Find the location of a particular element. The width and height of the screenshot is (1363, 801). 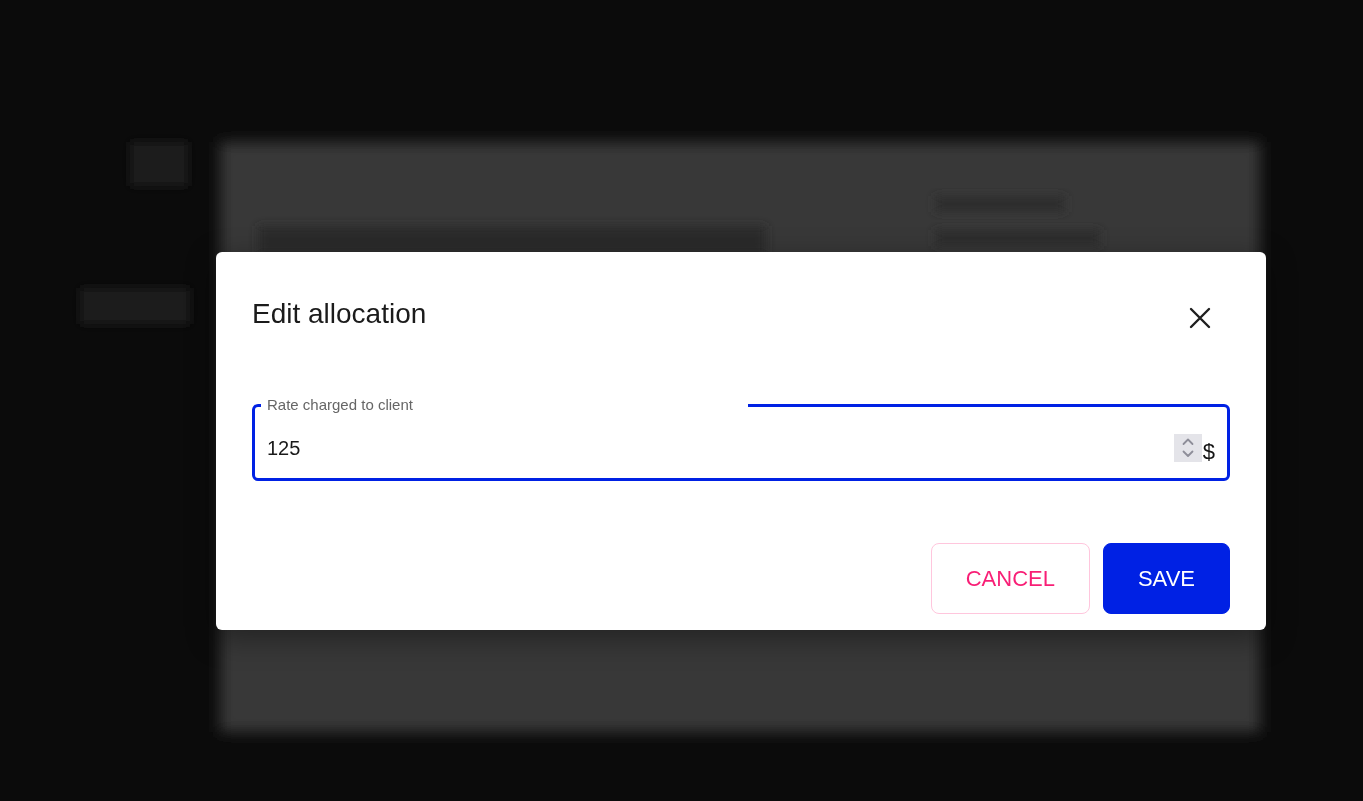

stepper-icon is located at coordinates (1187, 448).